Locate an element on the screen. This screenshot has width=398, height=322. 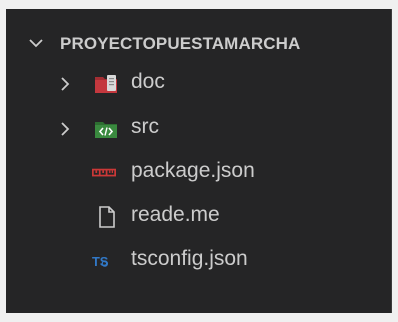
tree-item-tsconfig-json: T S tsconfig.json is located at coordinates (199, 261).